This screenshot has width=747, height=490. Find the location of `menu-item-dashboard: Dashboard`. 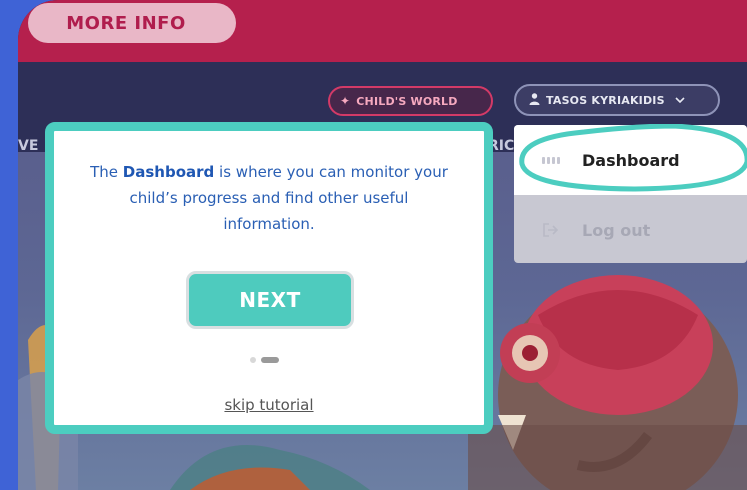

menu-item-dashboard: Dashboard is located at coordinates (630, 160).